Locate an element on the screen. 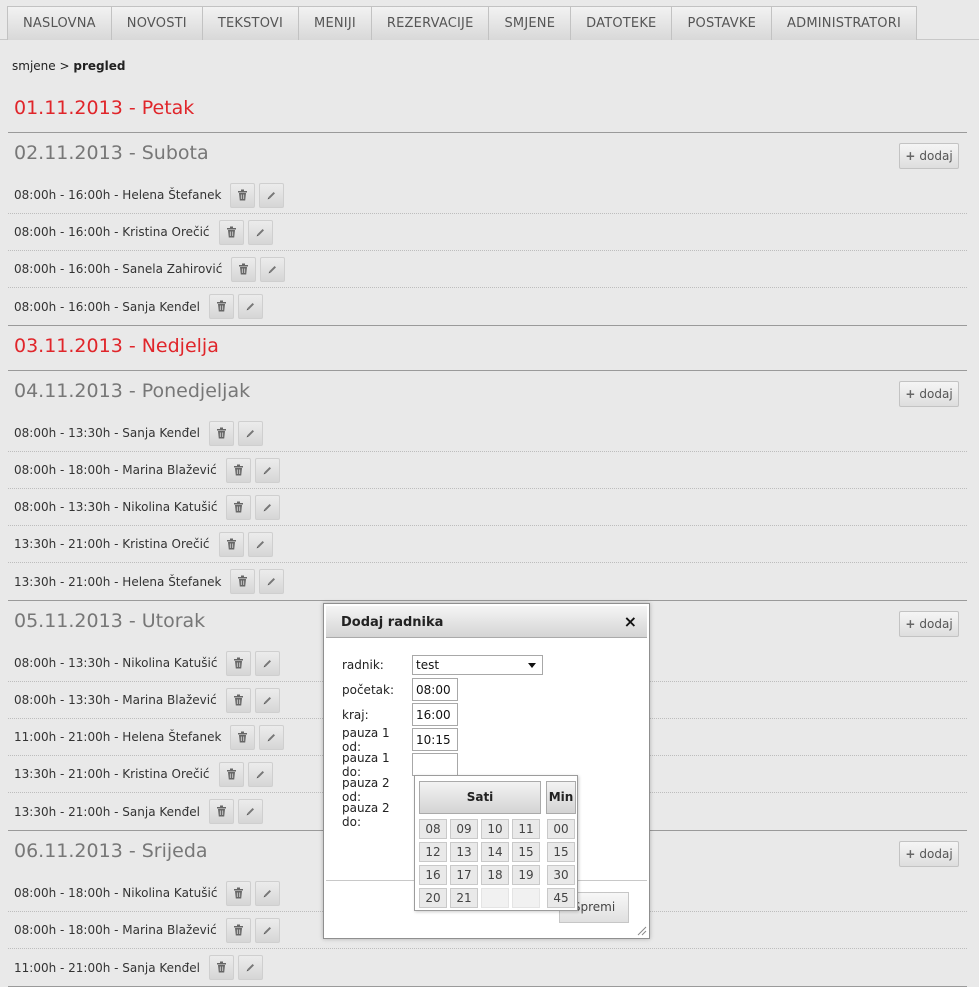 The image size is (979, 987). tab-smjene: SMJENE is located at coordinates (530, 23).